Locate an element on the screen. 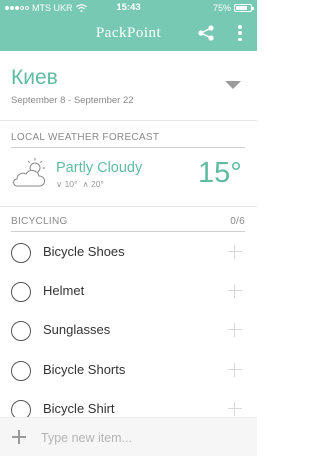  nav-bar: PackPoint is located at coordinates (128, 33).